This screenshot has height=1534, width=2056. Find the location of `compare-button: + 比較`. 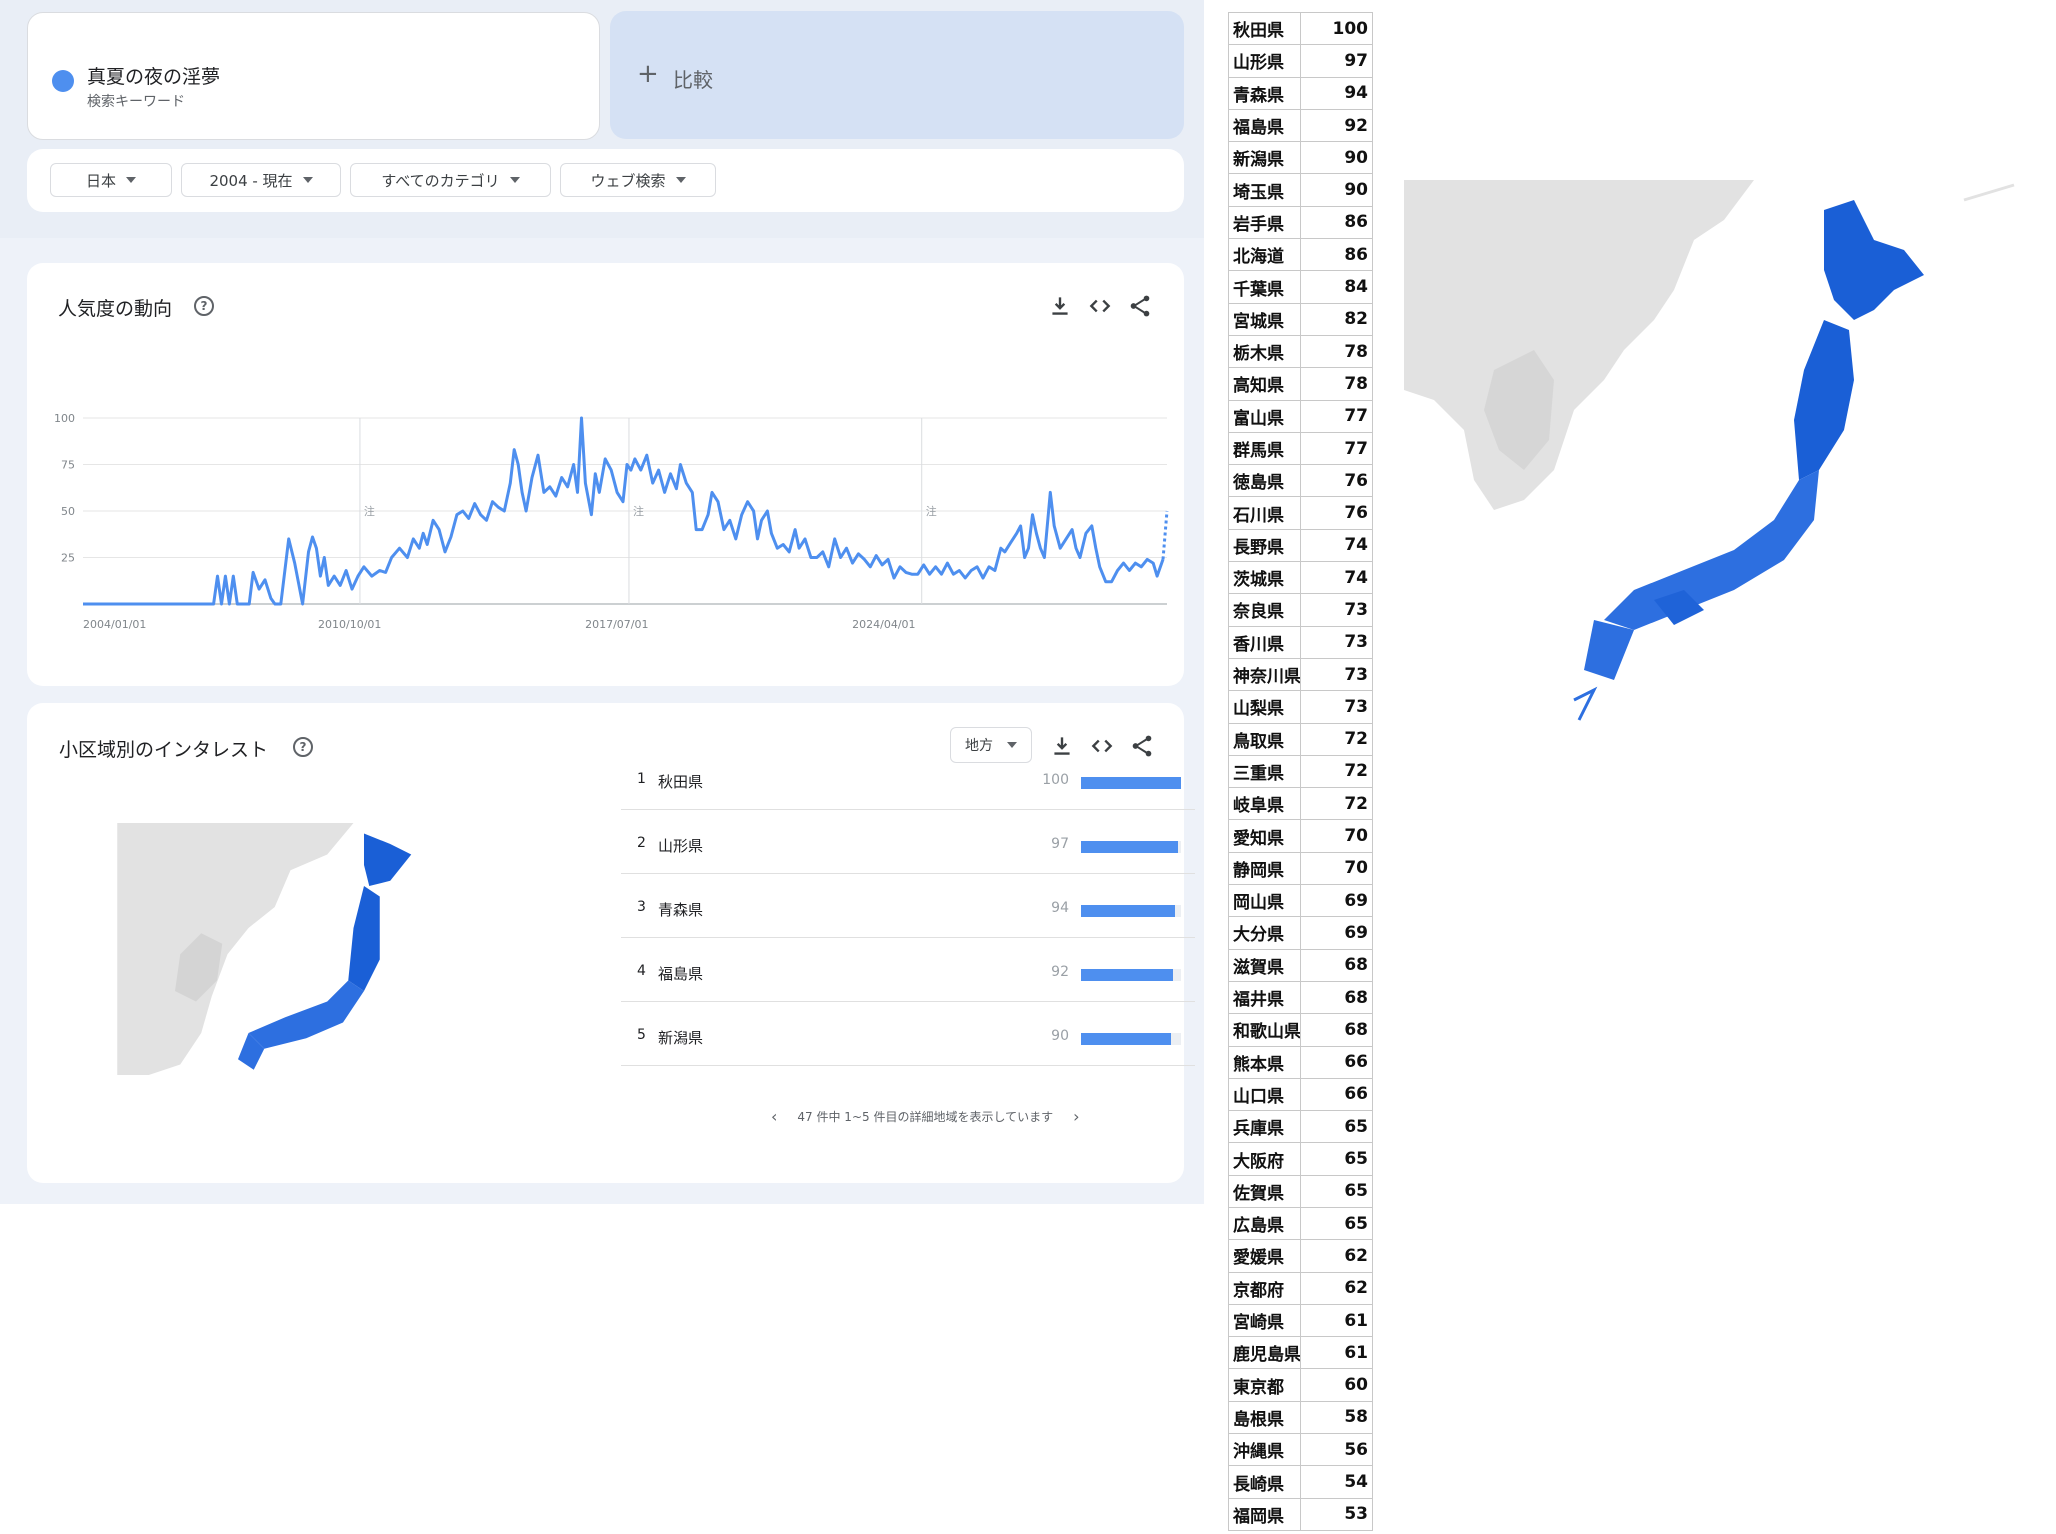

compare-button: + 比較 is located at coordinates (897, 75).